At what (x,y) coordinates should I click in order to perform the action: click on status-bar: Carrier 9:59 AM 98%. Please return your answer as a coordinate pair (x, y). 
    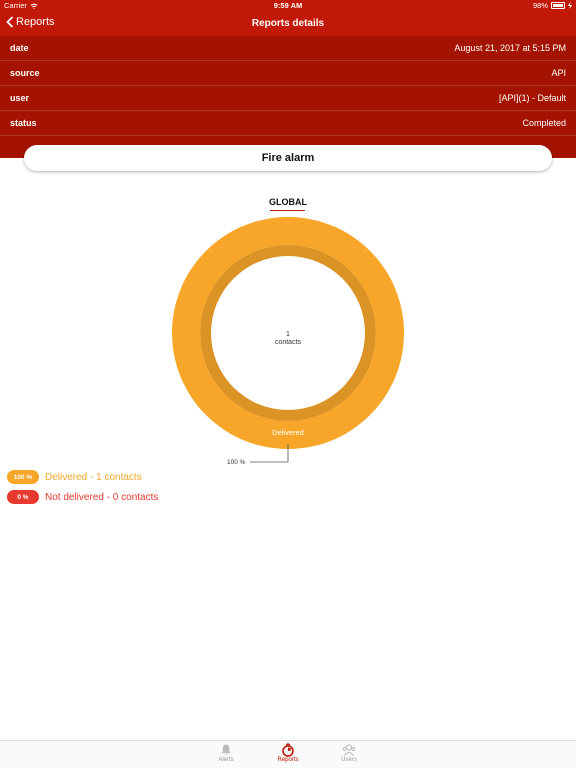
    Looking at the image, I should click on (288, 6).